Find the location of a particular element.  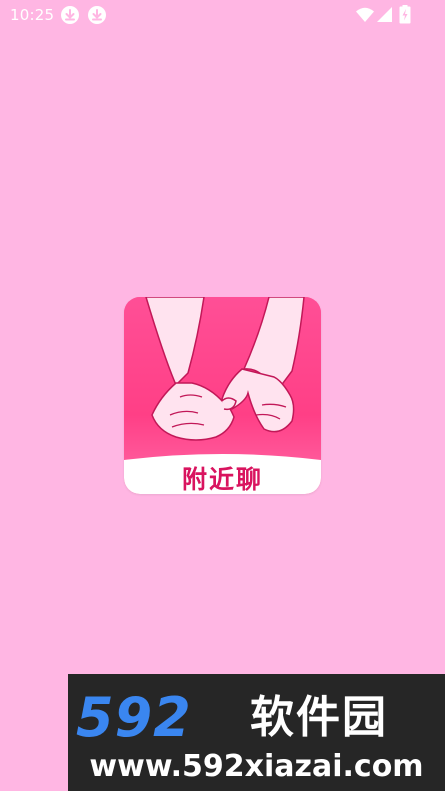

watermark-brand-number: 592 is located at coordinates (134, 717).